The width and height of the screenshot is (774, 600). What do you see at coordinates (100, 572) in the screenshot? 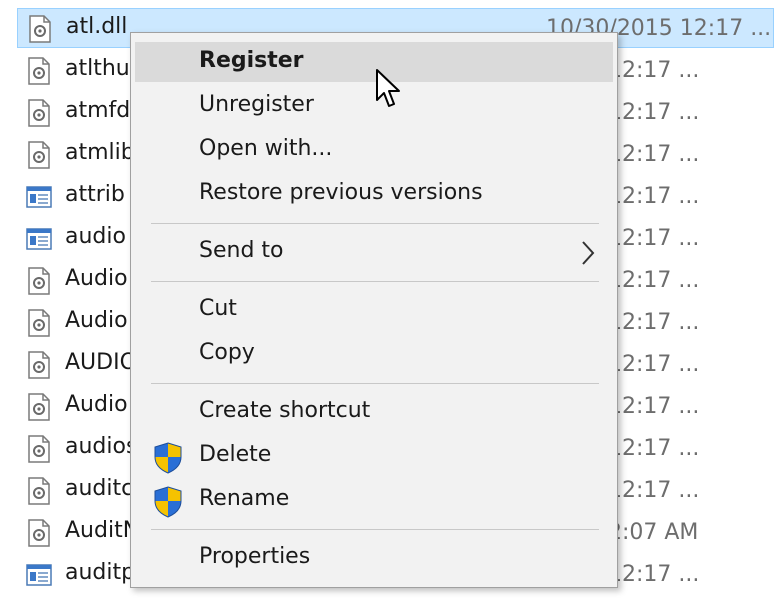
I see `file-name: auditp` at bounding box center [100, 572].